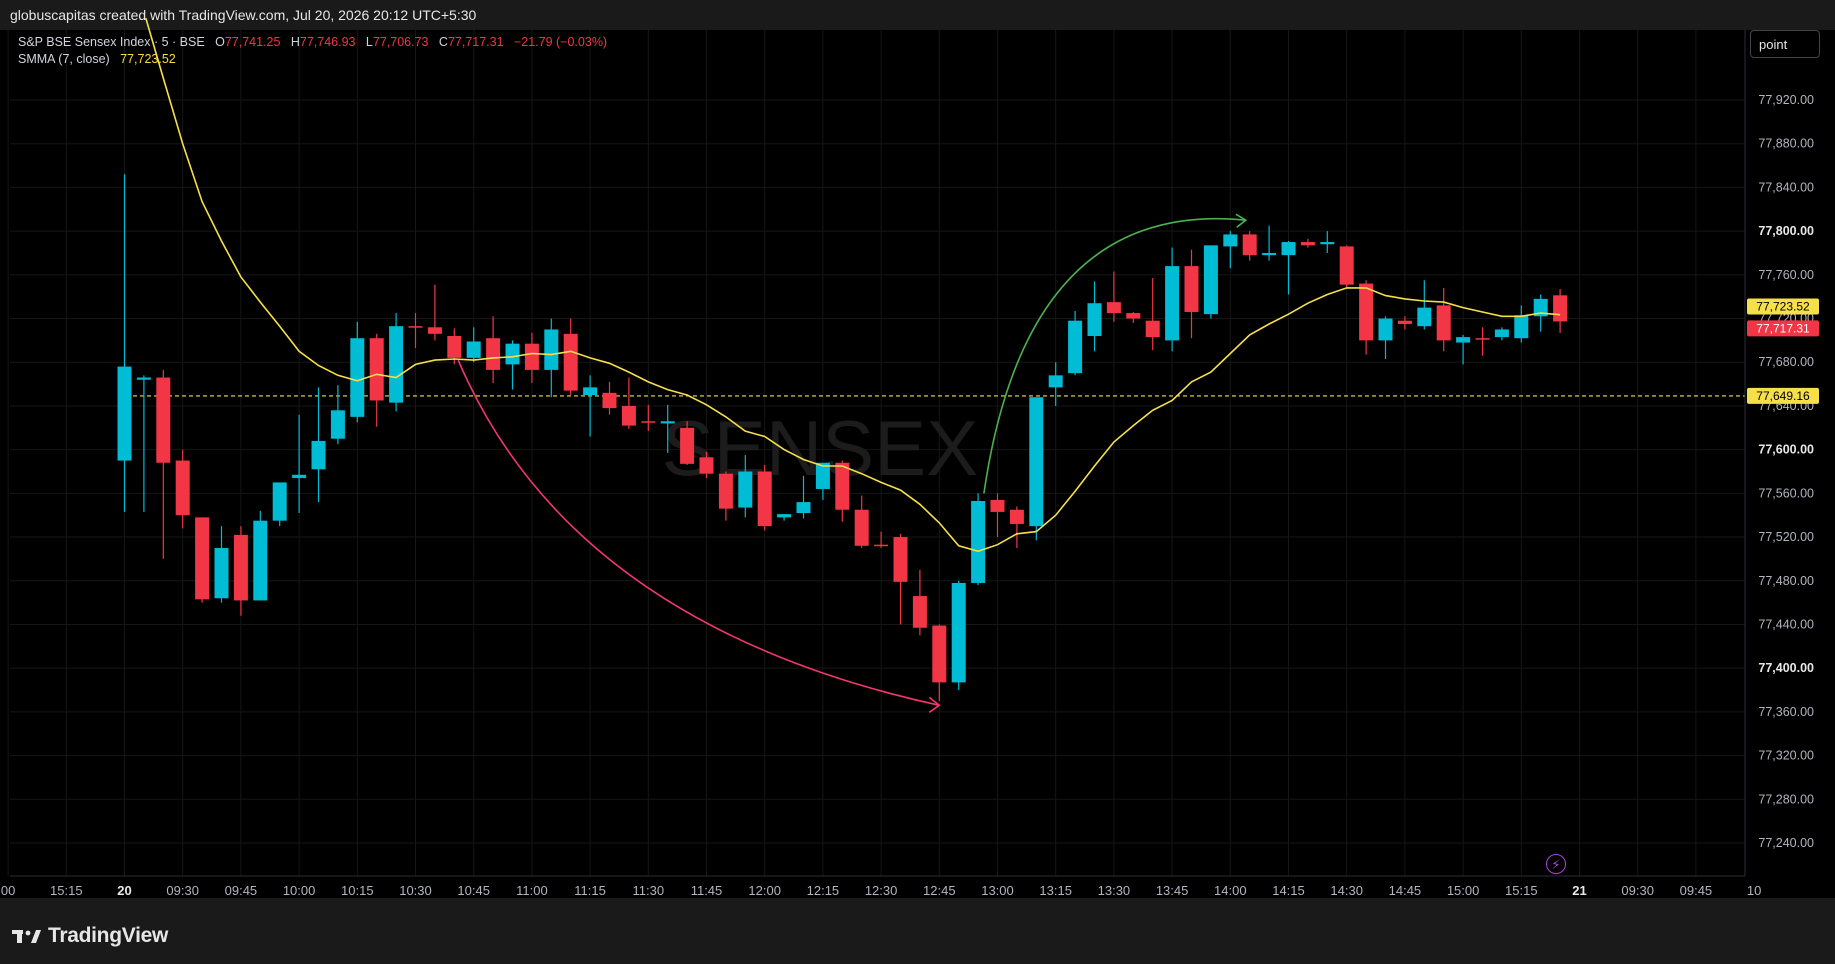 The width and height of the screenshot is (1835, 964). I want to click on x-tick-label: 13:00, so click(997, 890).